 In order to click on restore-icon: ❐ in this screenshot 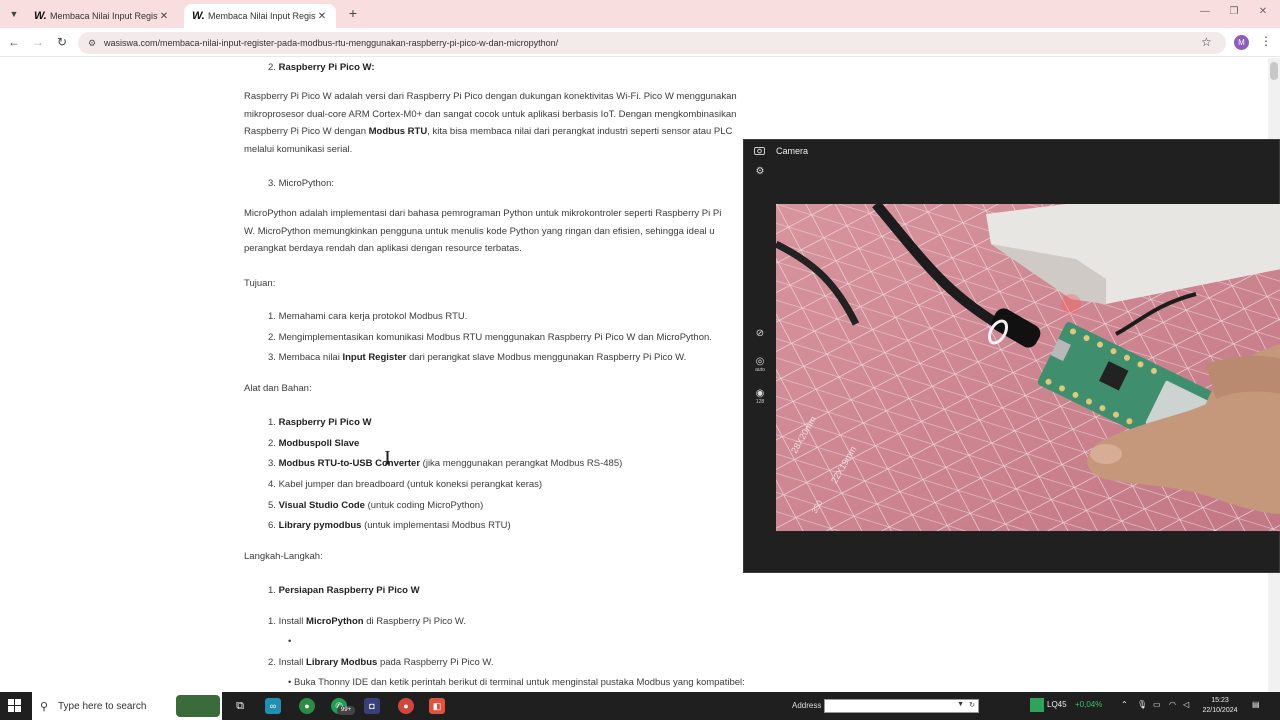, I will do `click(1234, 11)`.